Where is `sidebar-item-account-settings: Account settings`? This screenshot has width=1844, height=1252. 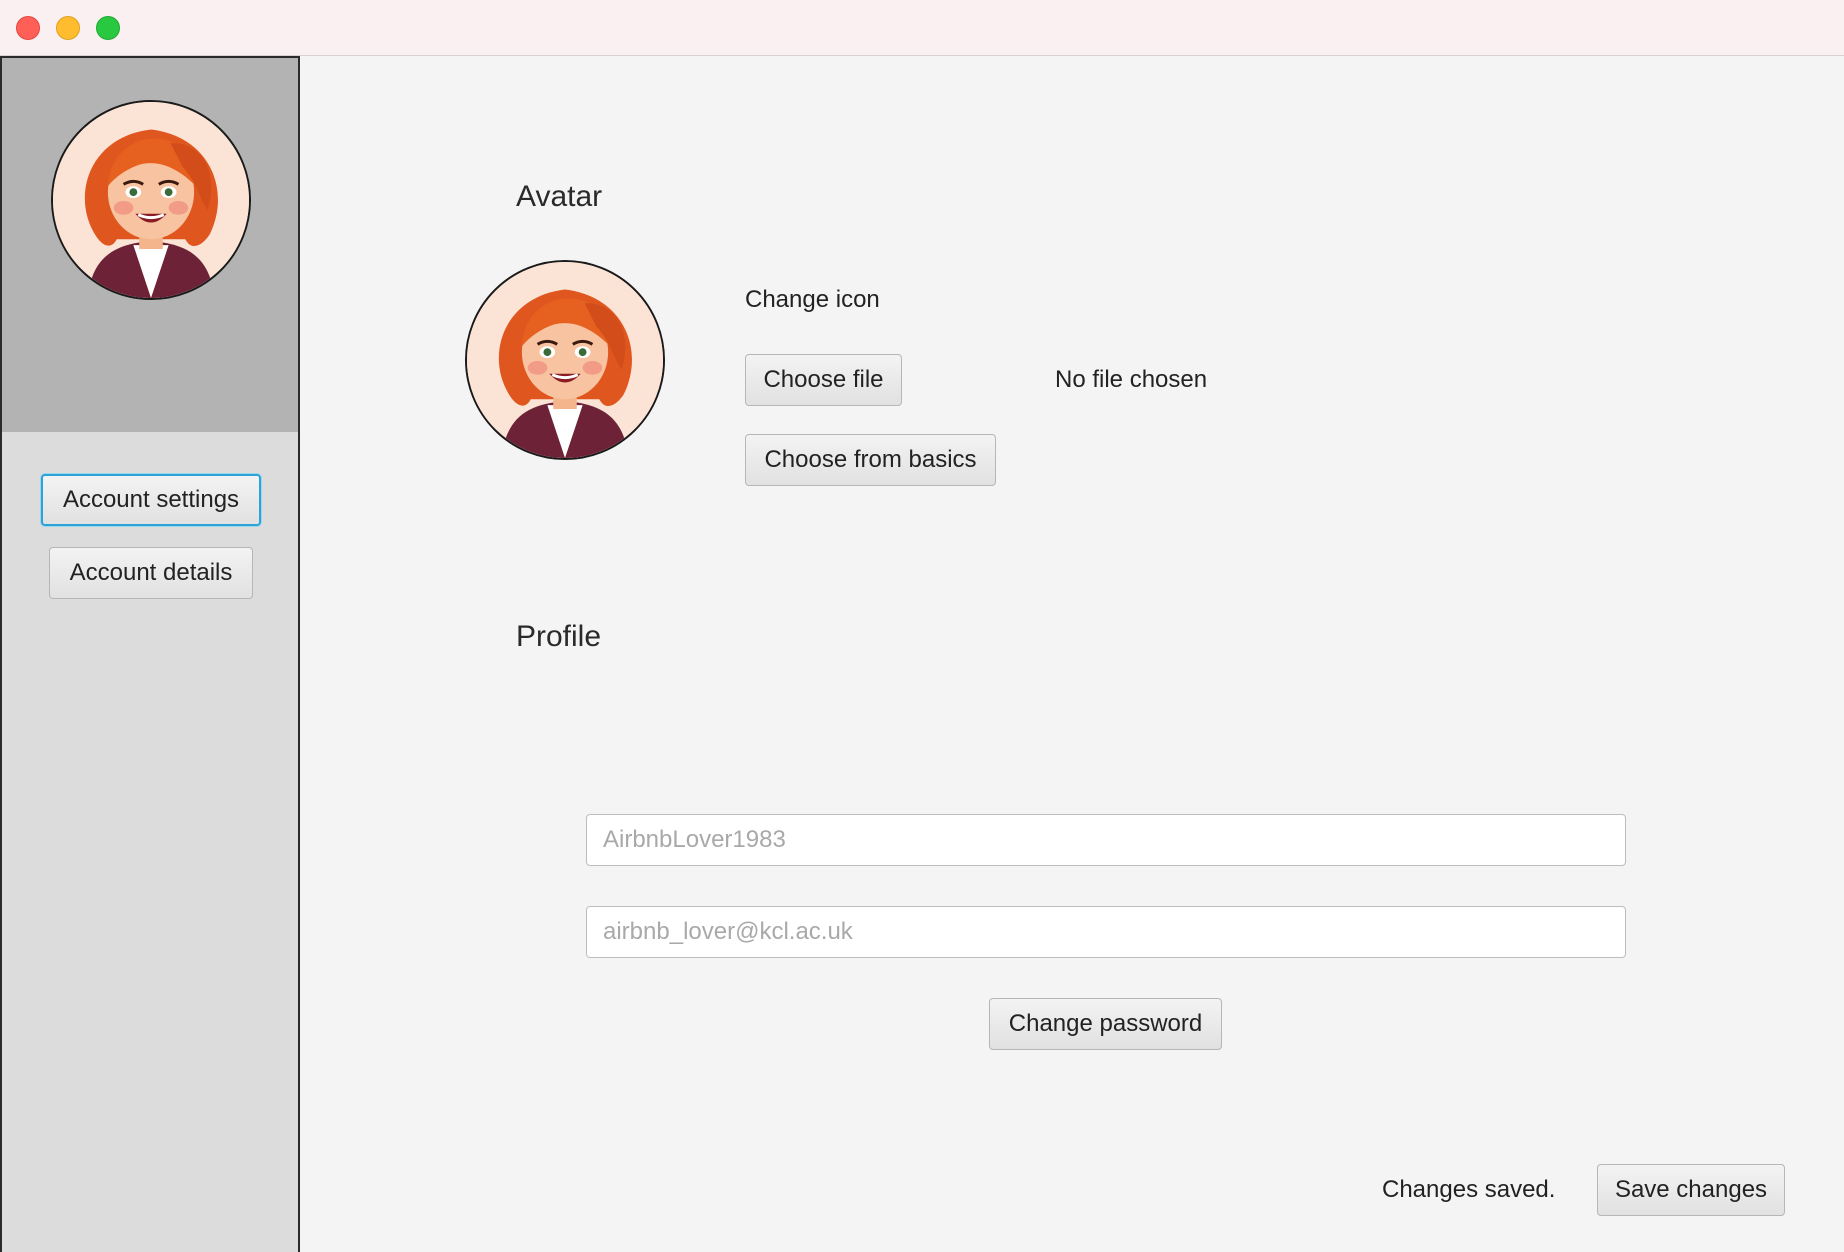
sidebar-item-account-settings: Account settings is located at coordinates (151, 500).